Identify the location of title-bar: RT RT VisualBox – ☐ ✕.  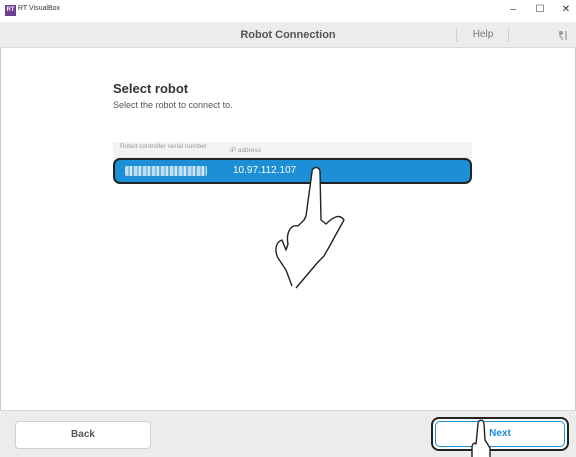
(288, 11).